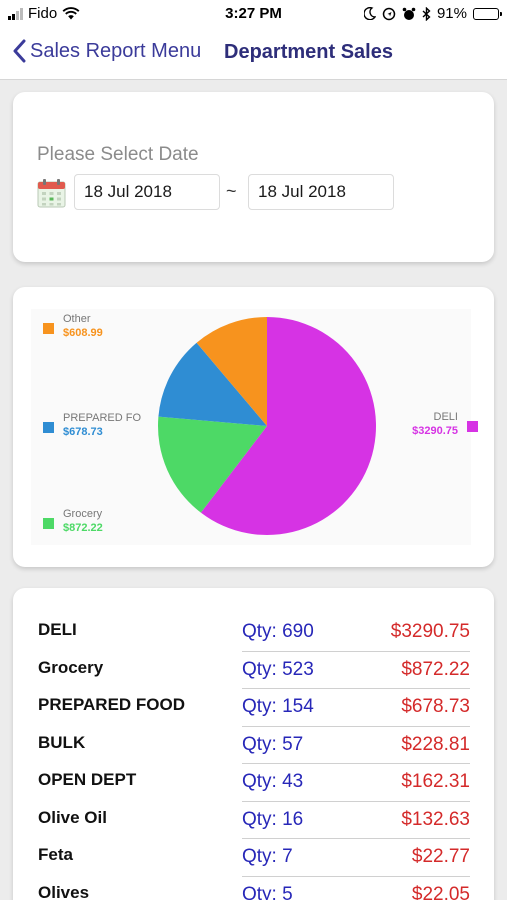 This screenshot has height=900, width=507. I want to click on table-row: PREPARED FOOD Qty: 154 $678.73, so click(254, 708).